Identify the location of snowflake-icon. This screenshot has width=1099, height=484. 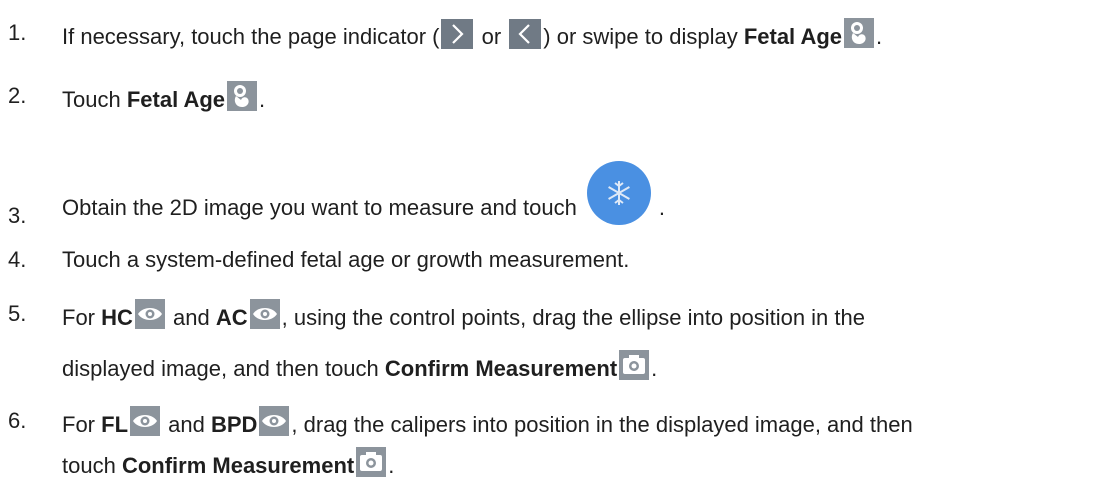
(618, 193).